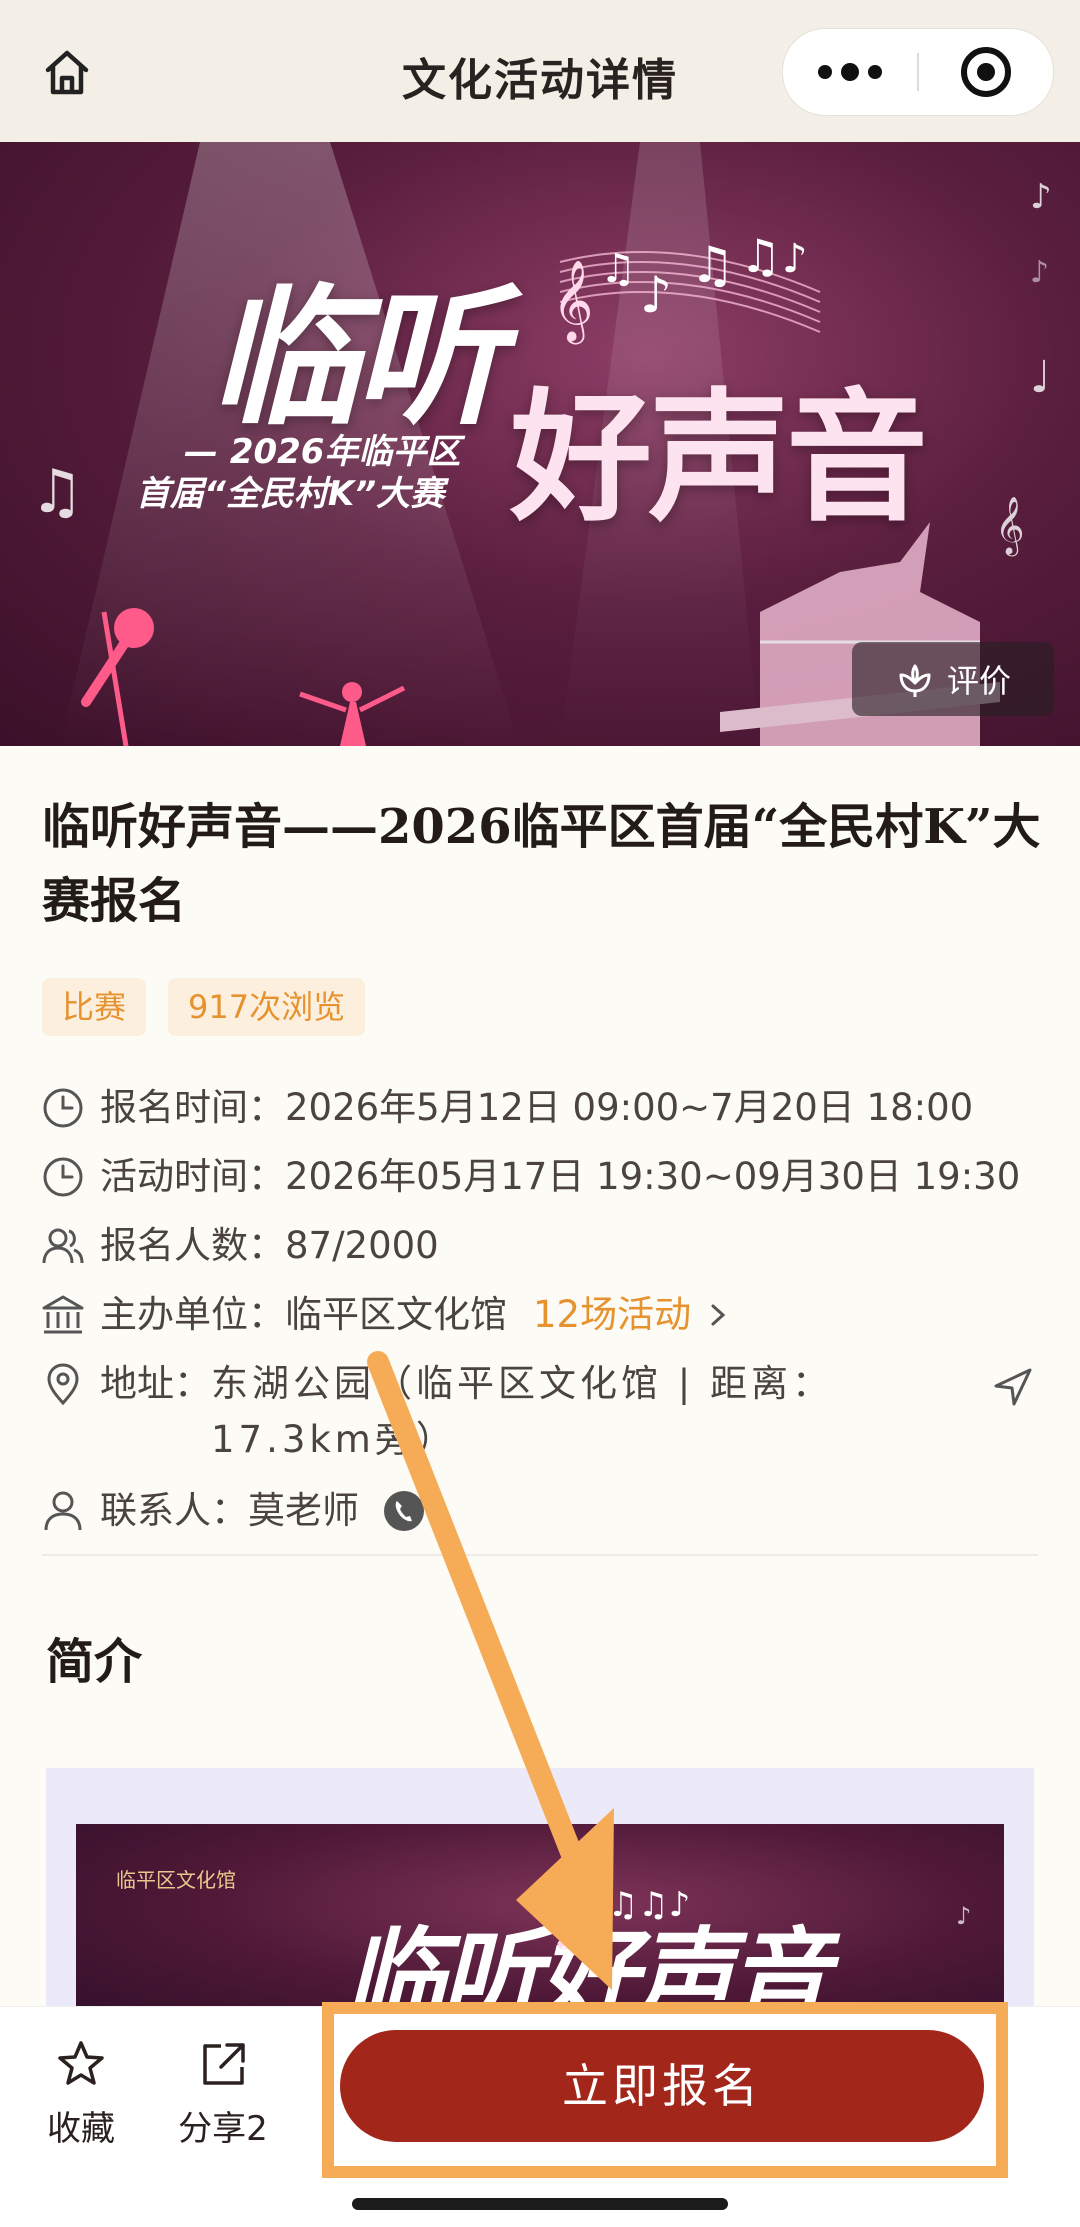 The height and width of the screenshot is (2227, 1080). Describe the element at coordinates (1013, 1387) in the screenshot. I see `navigate-icon` at that location.